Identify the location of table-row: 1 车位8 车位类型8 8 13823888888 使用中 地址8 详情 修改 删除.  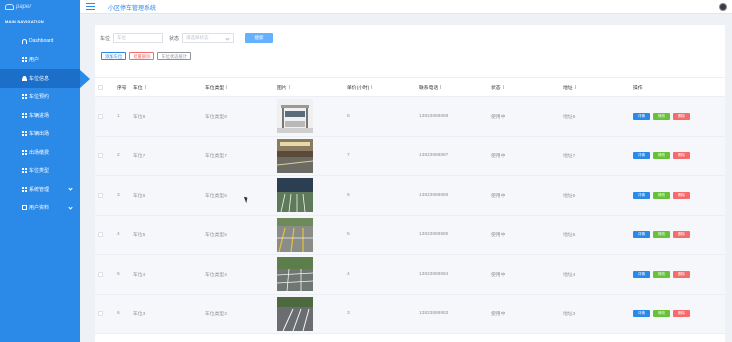
(410, 117).